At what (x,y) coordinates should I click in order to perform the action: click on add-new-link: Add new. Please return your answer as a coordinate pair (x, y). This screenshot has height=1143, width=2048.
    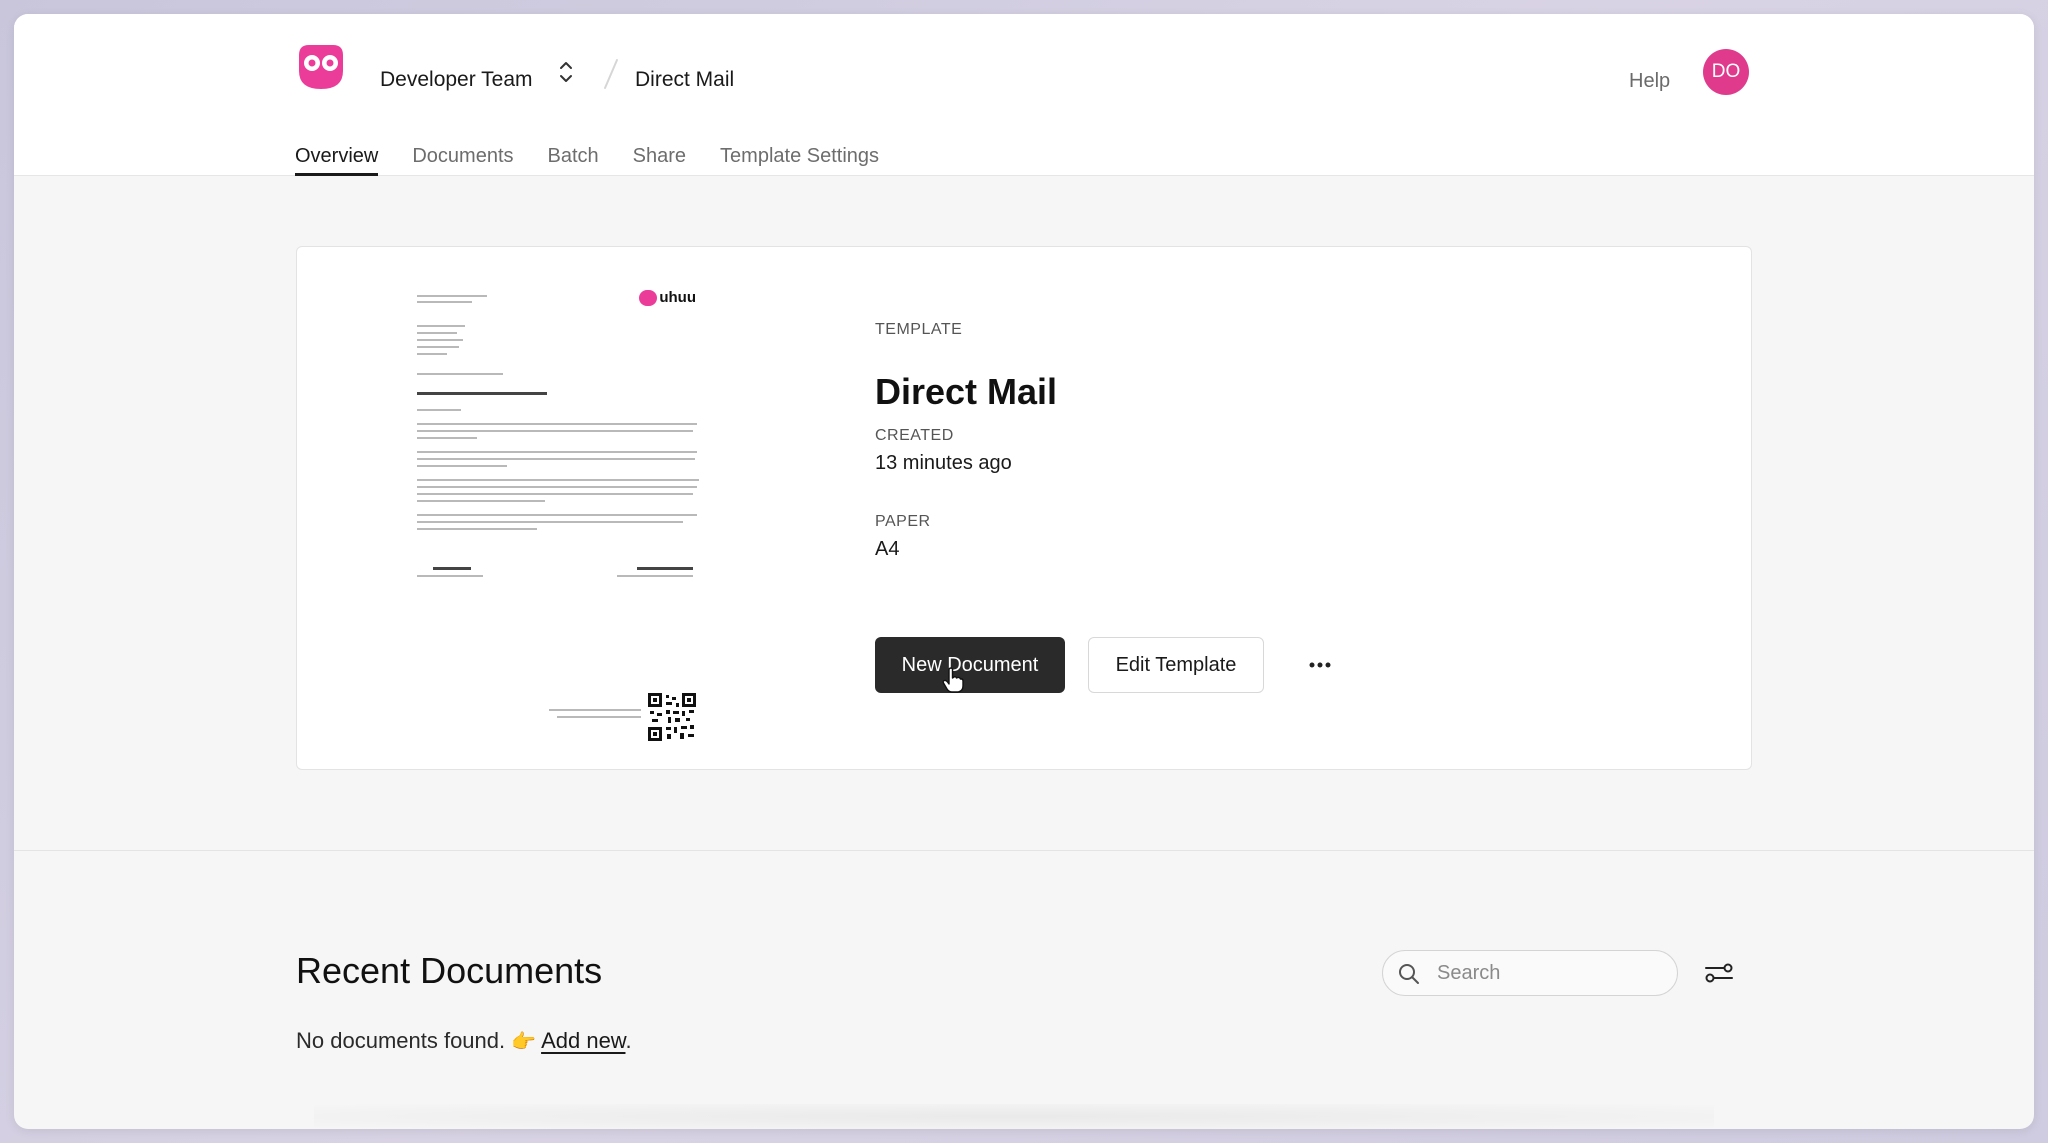
    Looking at the image, I should click on (583, 1040).